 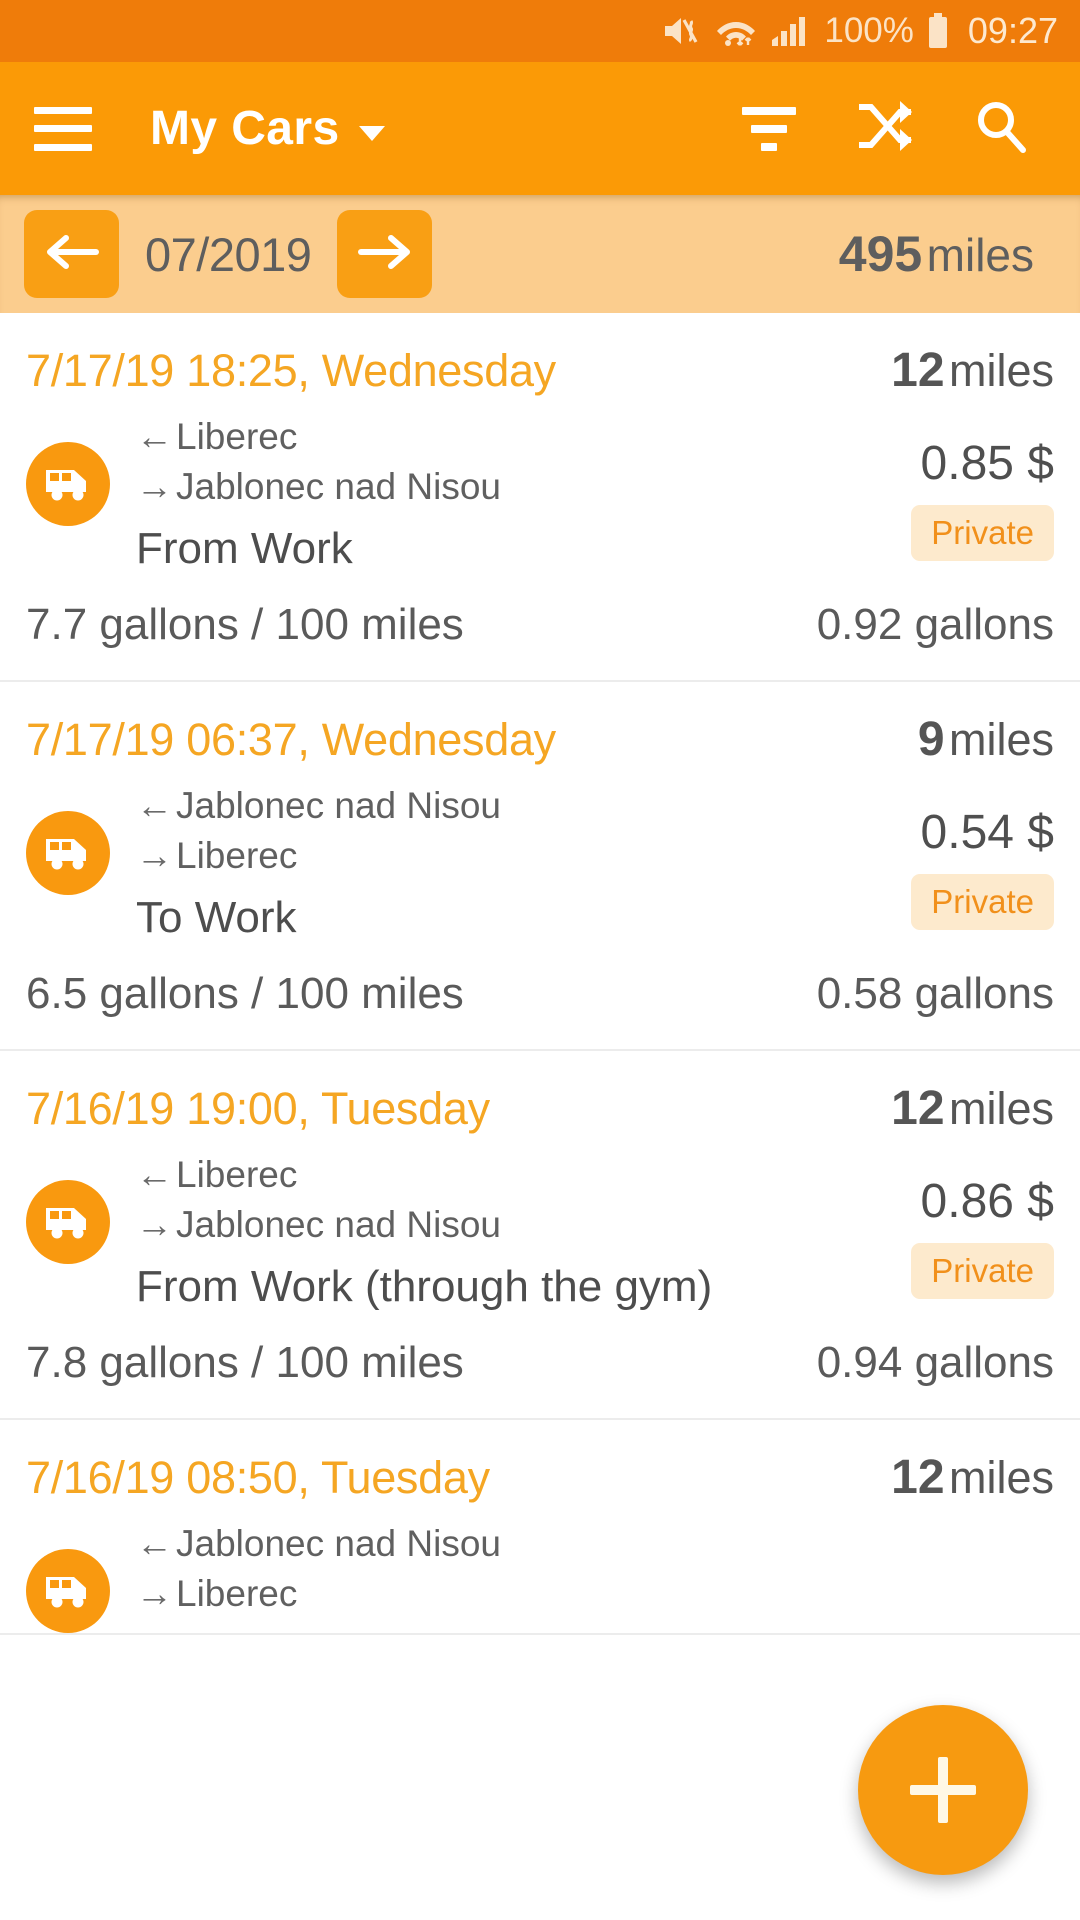 I want to click on trip-footer: 6.5 gallons / 100 miles 0.58 gallons, so click(x=540, y=996).